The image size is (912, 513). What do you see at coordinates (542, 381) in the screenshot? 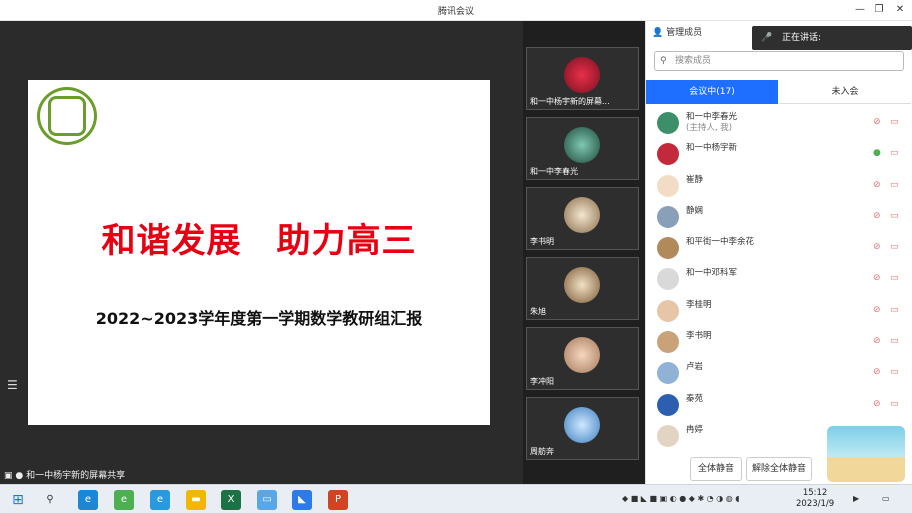
I see `participant-name: 李冲阳` at bounding box center [542, 381].